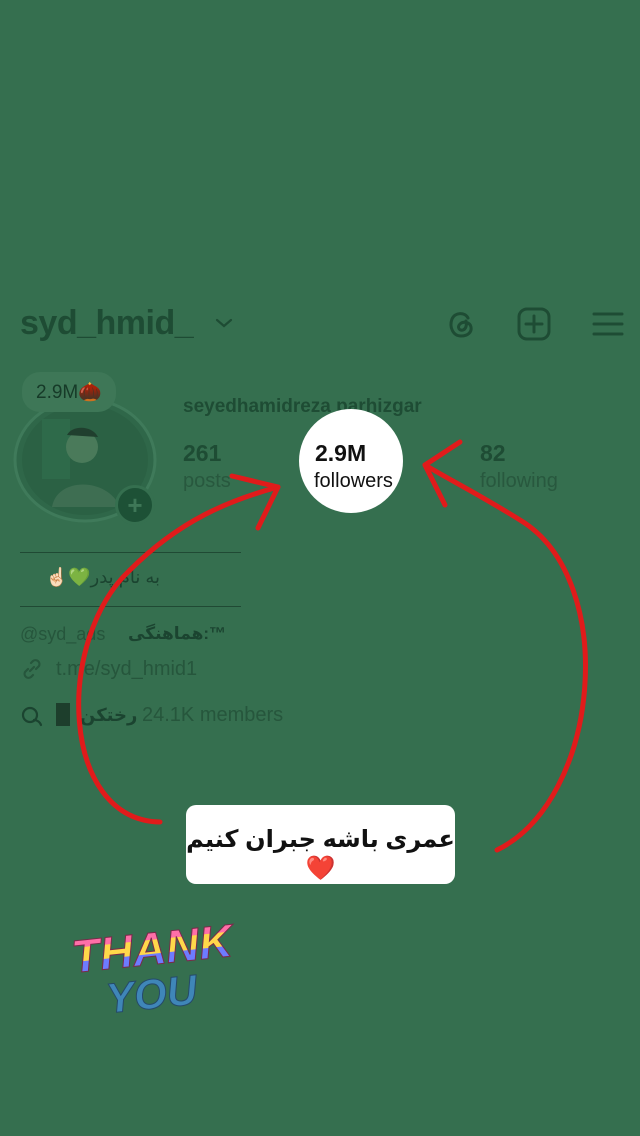  I want to click on left-arrow, so click(178, 654).